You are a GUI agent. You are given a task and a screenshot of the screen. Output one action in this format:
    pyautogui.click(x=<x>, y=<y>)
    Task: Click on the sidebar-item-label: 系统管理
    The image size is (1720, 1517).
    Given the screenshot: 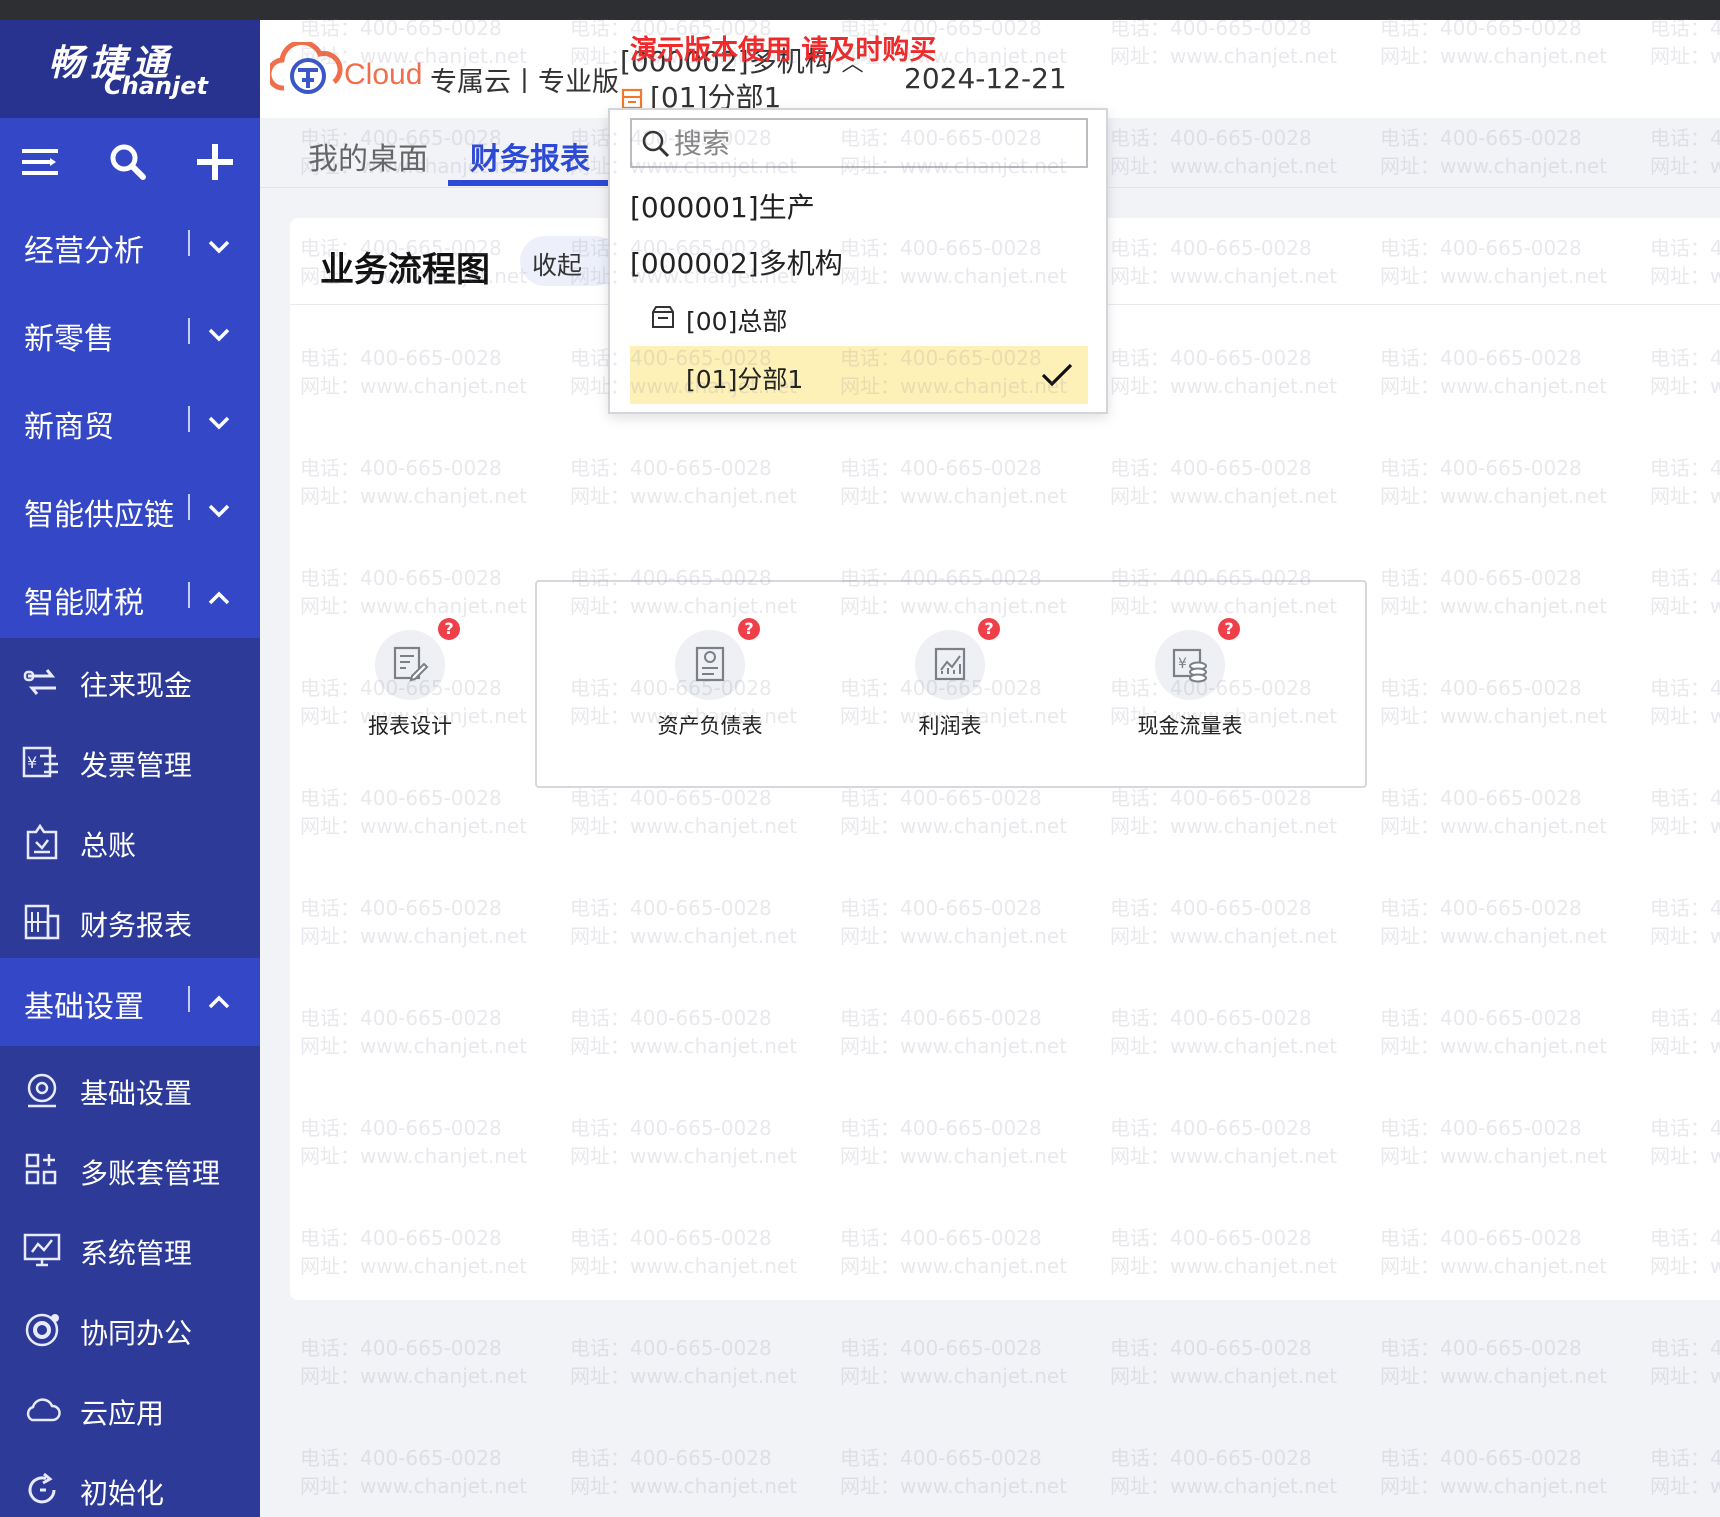 What is the action you would take?
    pyautogui.click(x=136, y=1253)
    